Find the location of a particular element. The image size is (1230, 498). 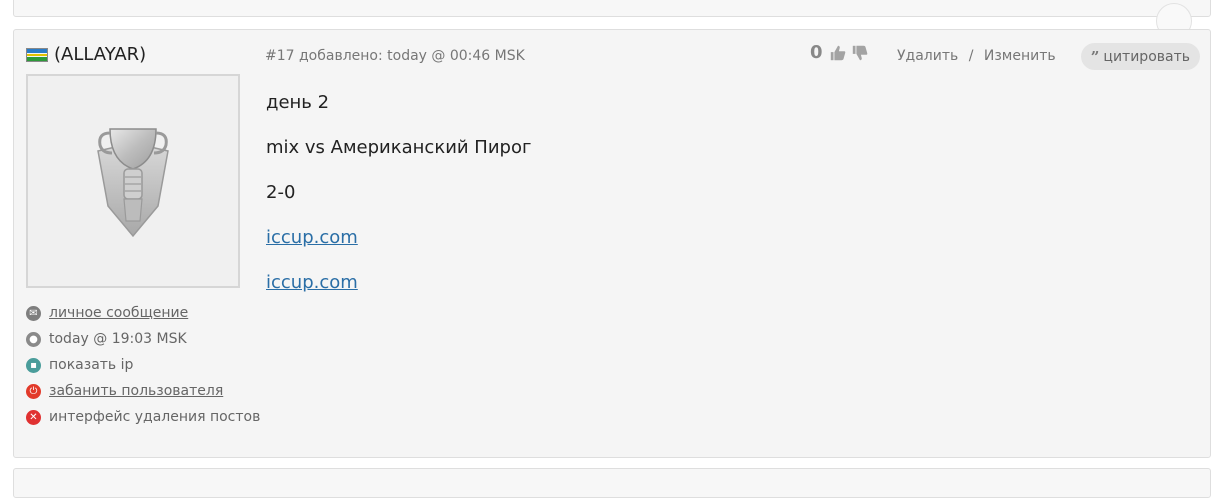

delete-interface-item: ✕ интерфейс удаления постов is located at coordinates (143, 417).